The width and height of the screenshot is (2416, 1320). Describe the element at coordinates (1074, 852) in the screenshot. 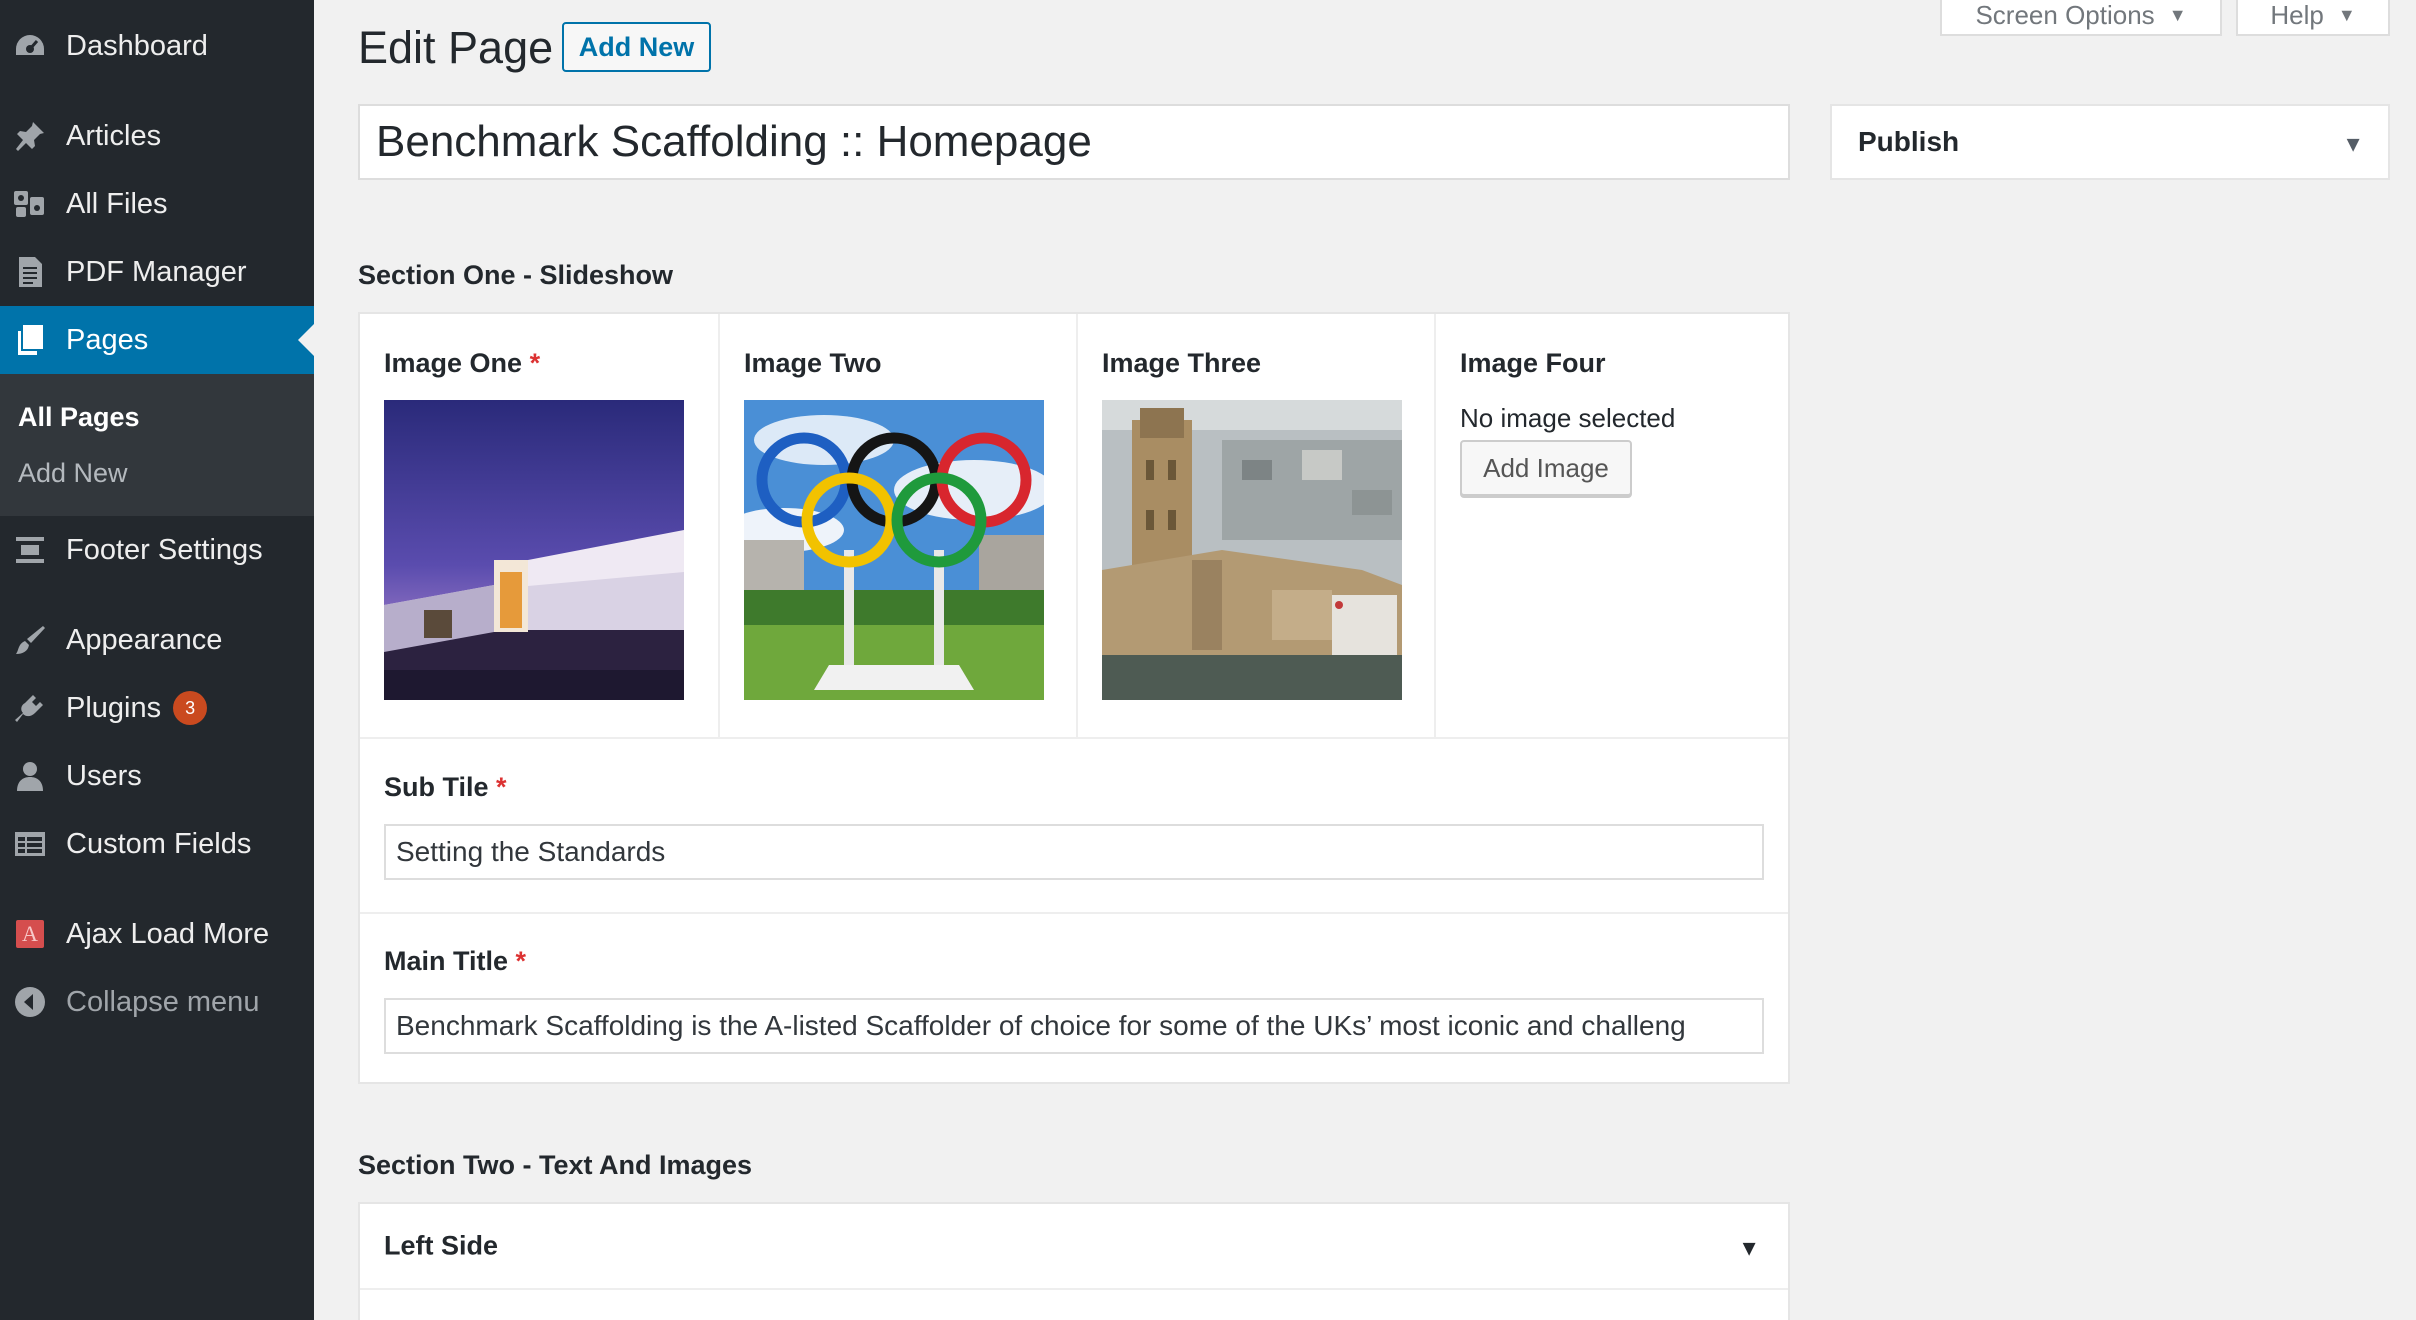

I see `sub-title-input` at that location.